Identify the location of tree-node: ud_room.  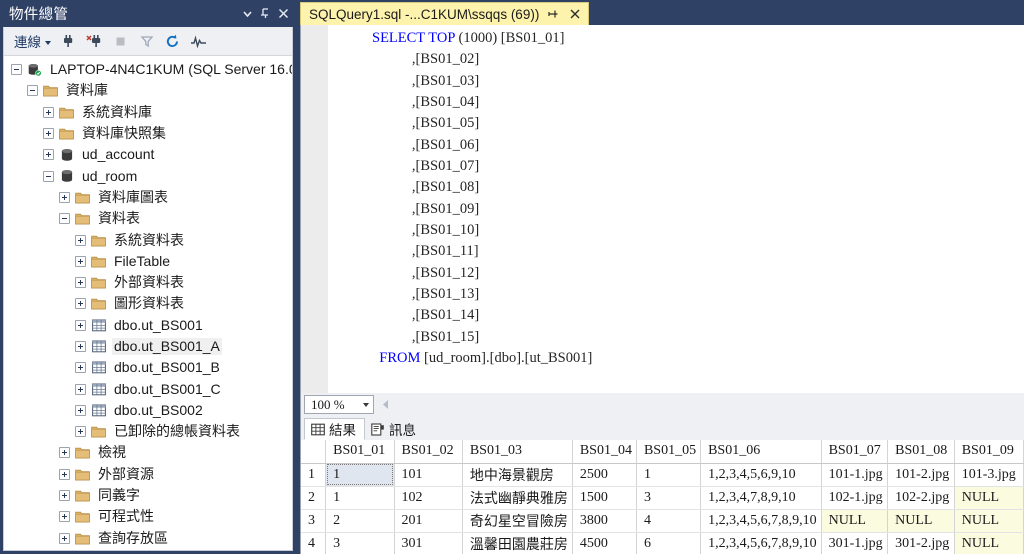
(148, 175).